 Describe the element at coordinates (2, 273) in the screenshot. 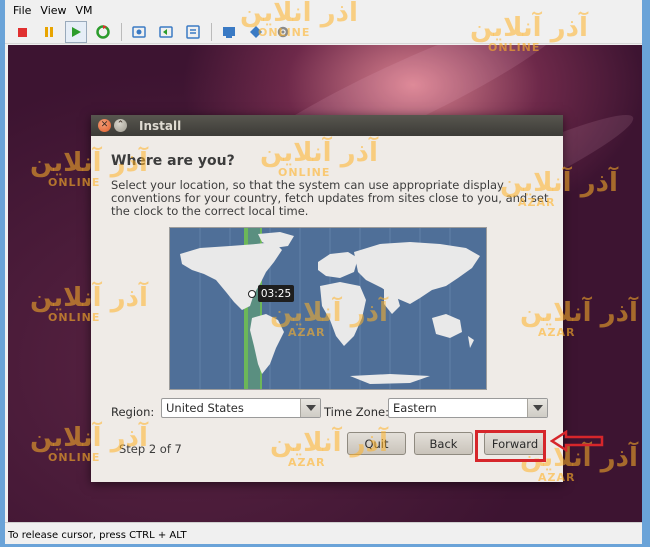

I see `window-frame-left` at that location.